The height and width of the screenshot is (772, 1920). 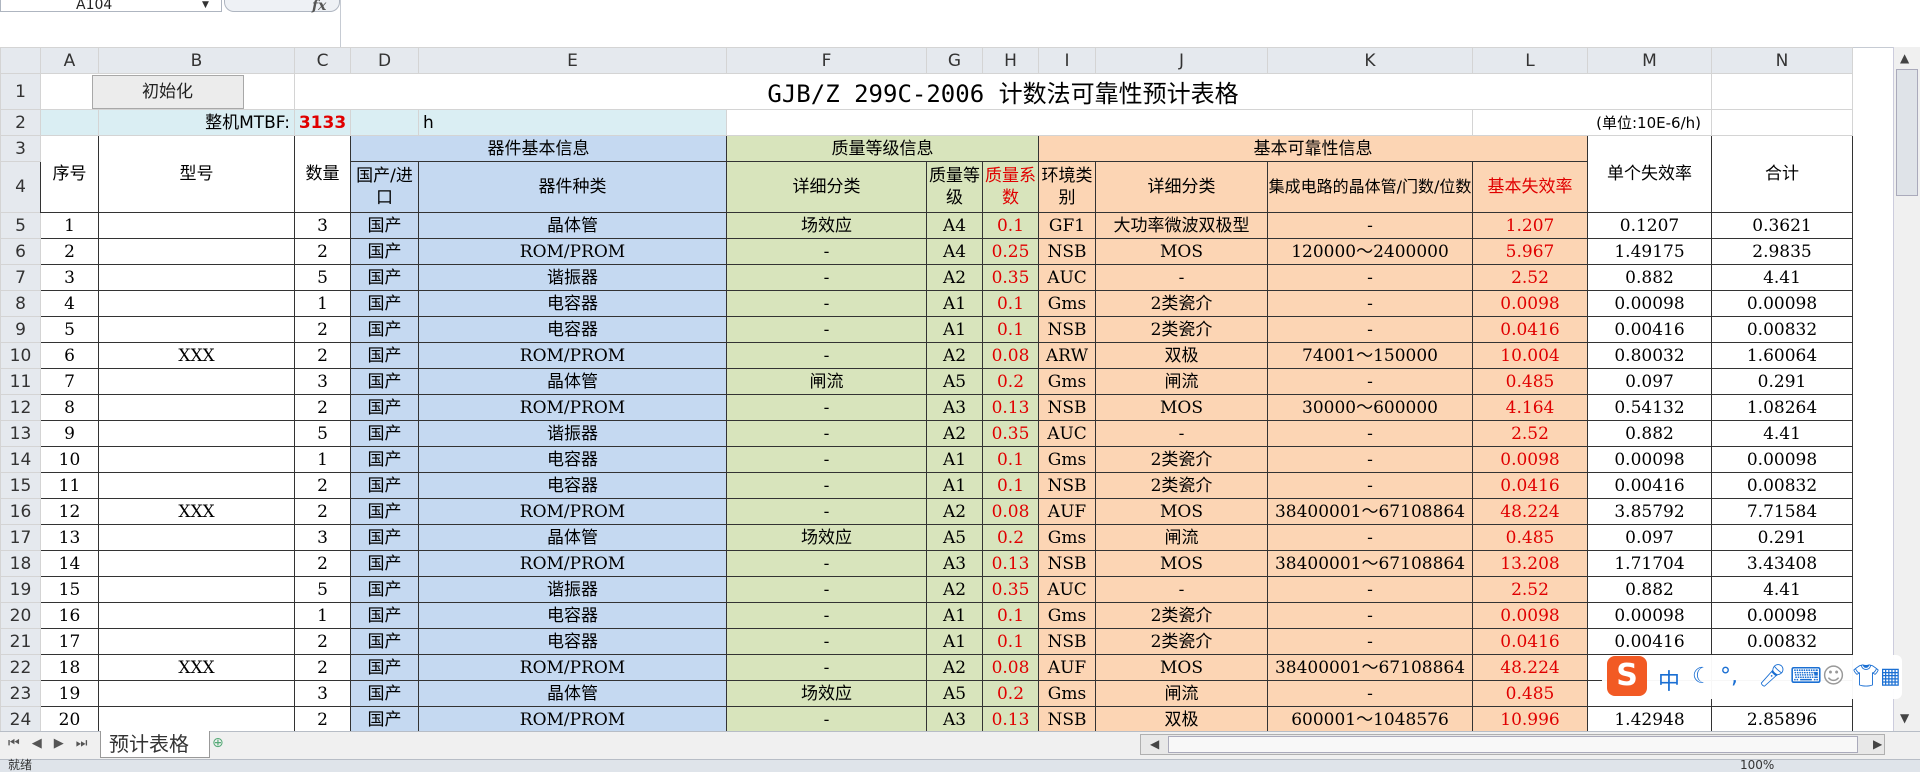 What do you see at coordinates (322, 537) in the screenshot?
I see `cell-qty: 3` at bounding box center [322, 537].